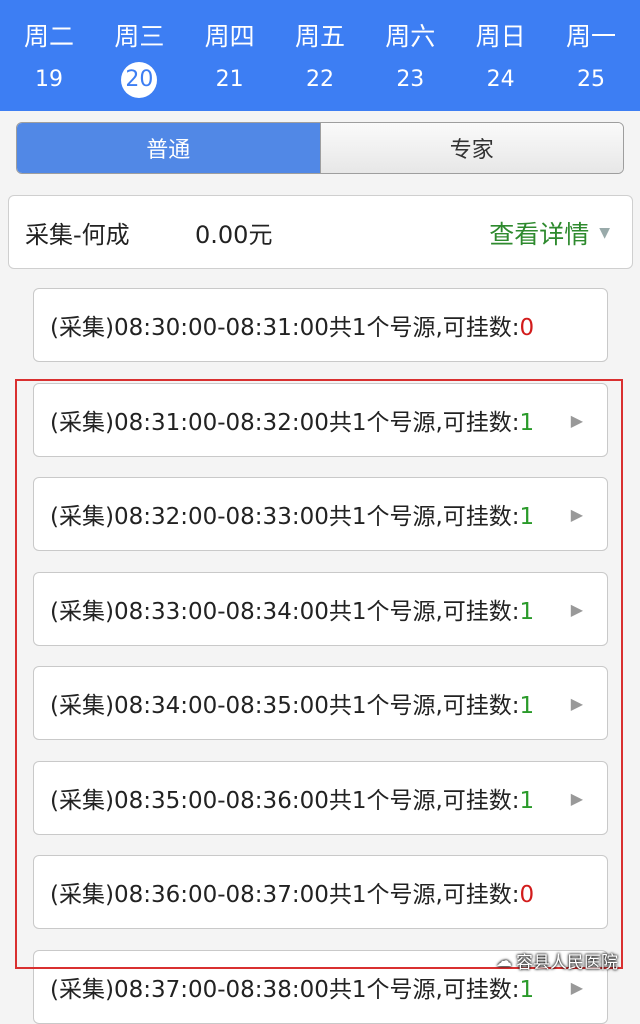 The height and width of the screenshot is (1024, 640). Describe the element at coordinates (567, 963) in the screenshot. I see `watermark-text: 容县人民医院` at that location.